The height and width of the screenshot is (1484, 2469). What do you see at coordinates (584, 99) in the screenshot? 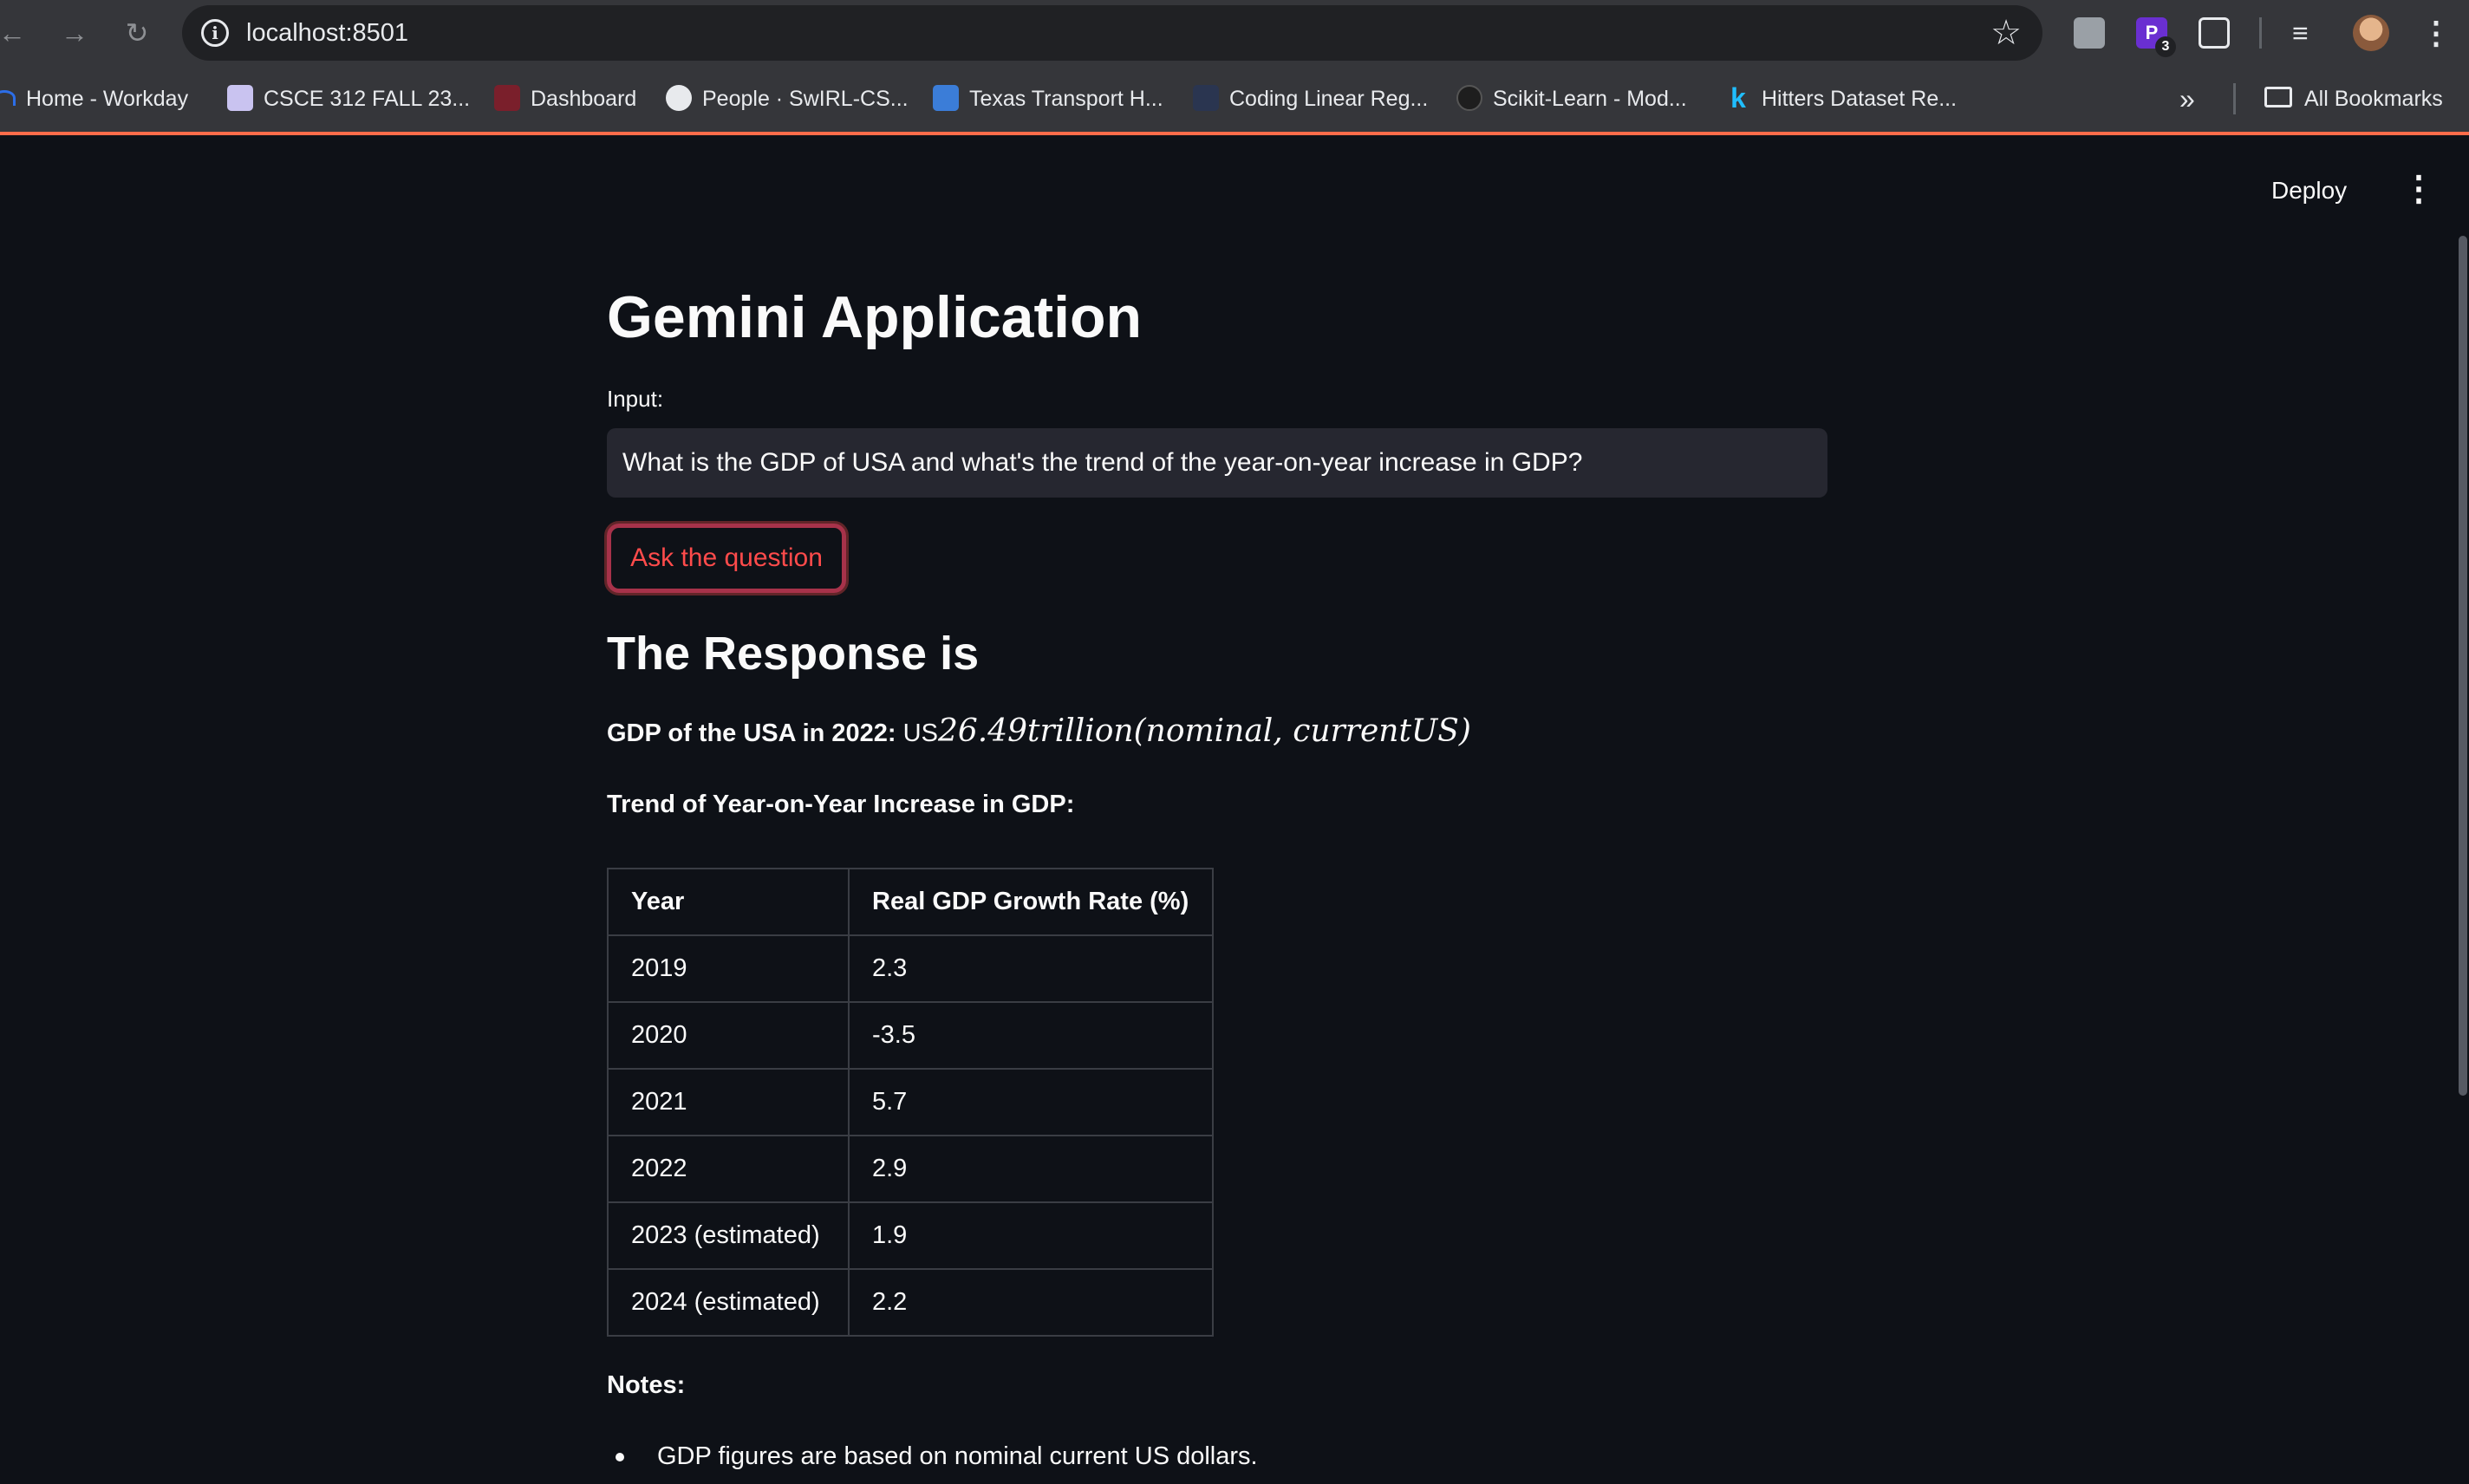
I see `bookmark-label: Dashboard` at bounding box center [584, 99].